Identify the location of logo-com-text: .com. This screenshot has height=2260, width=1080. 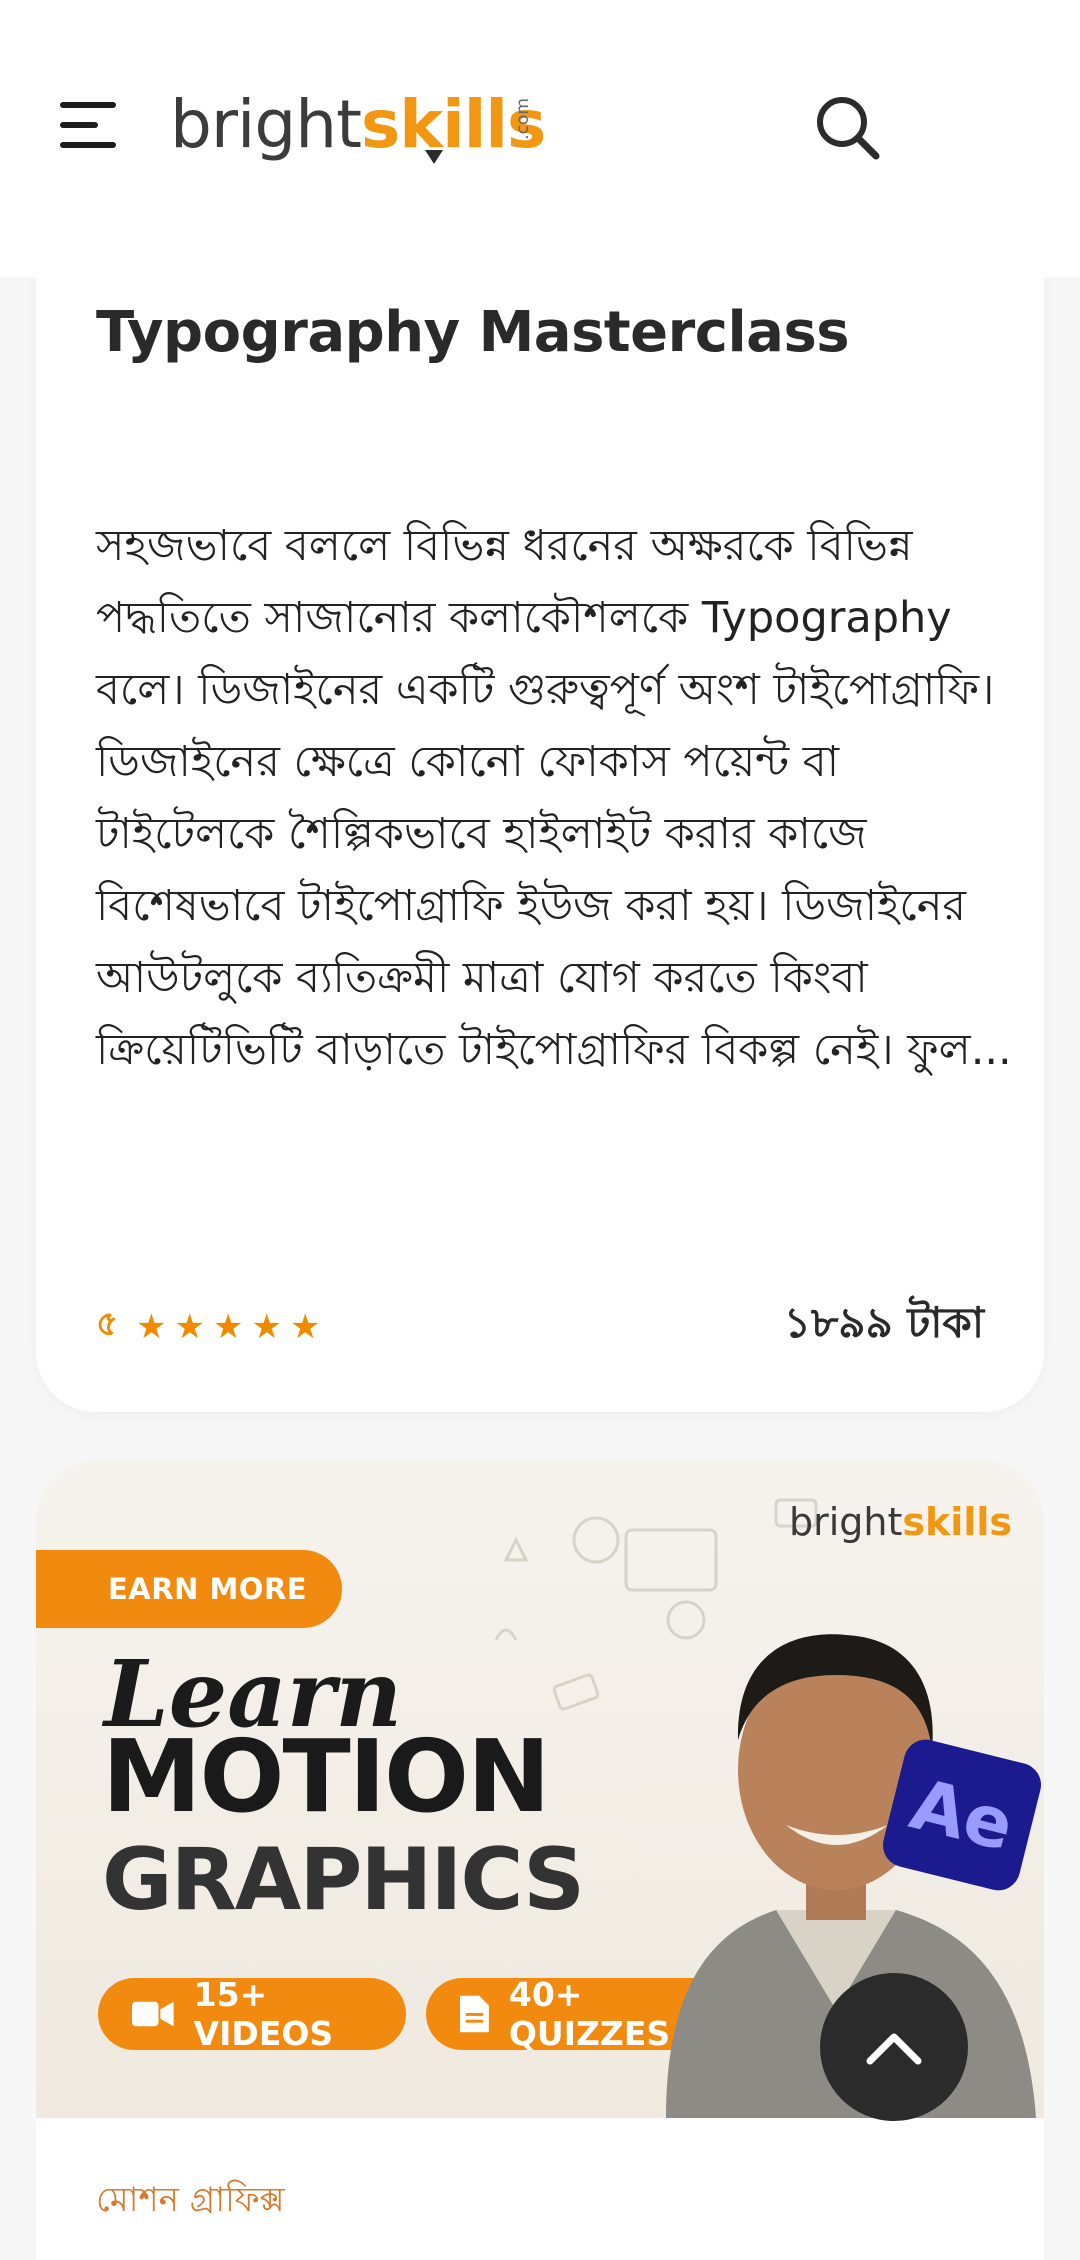
(523, 119).